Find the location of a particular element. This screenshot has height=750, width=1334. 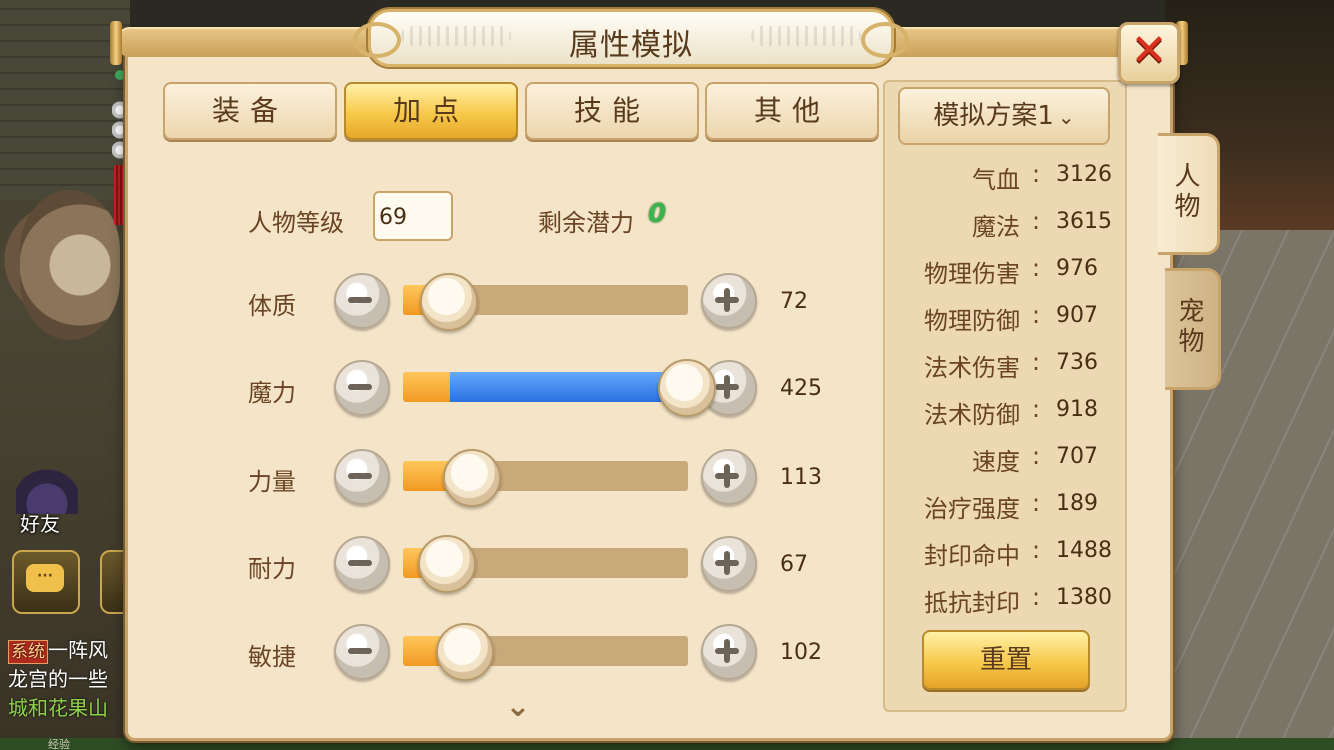

agility-value: 102 is located at coordinates (801, 652).